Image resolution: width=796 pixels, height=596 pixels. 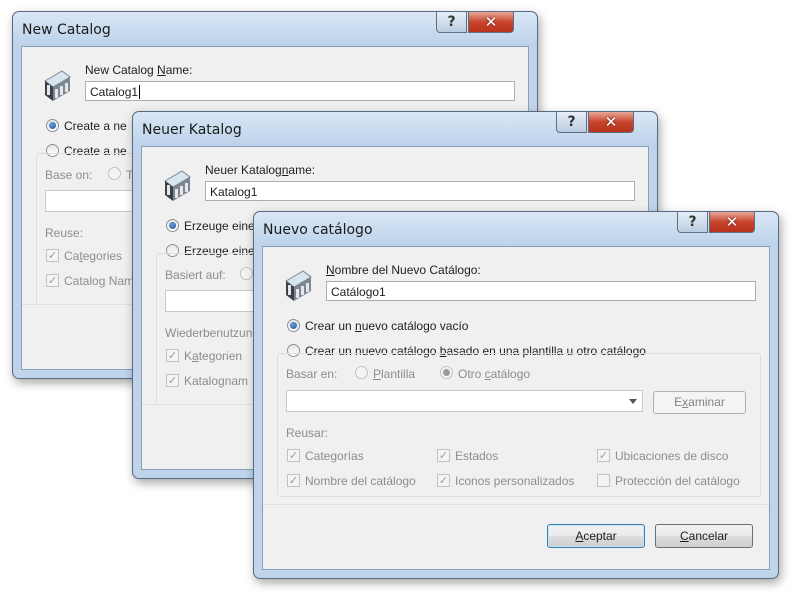 I want to click on reuse-categorias-label: Categorías, so click(x=334, y=456).